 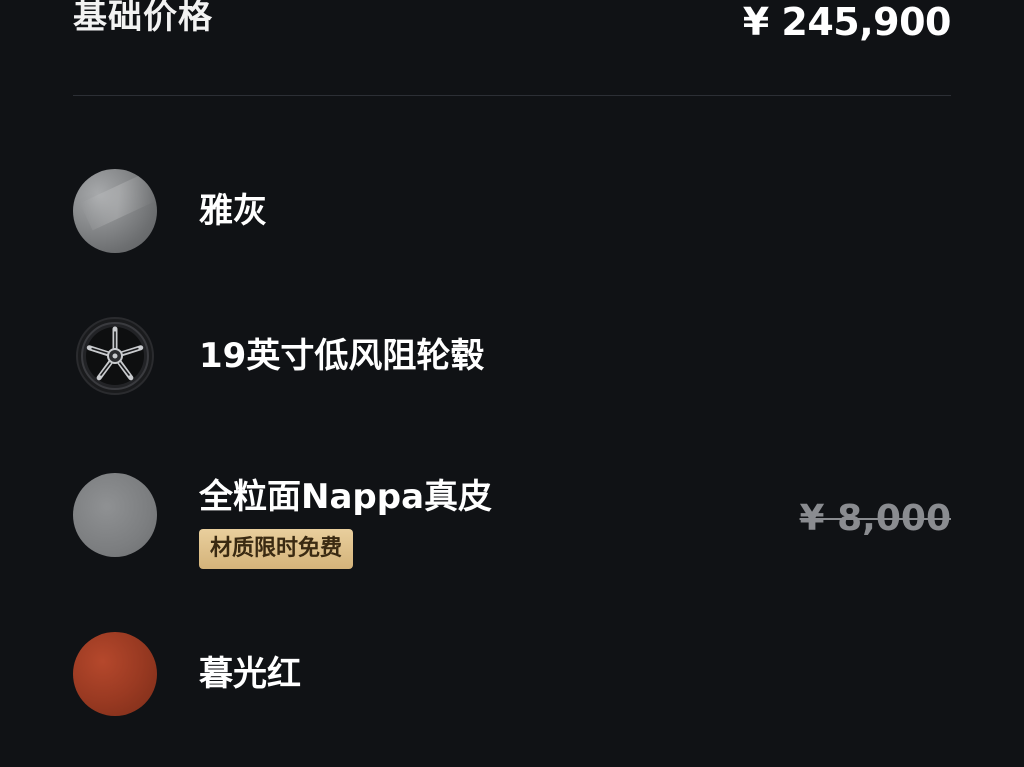 I want to click on option-wheels: 19英寸低风阻轮毂, so click(x=512, y=356).